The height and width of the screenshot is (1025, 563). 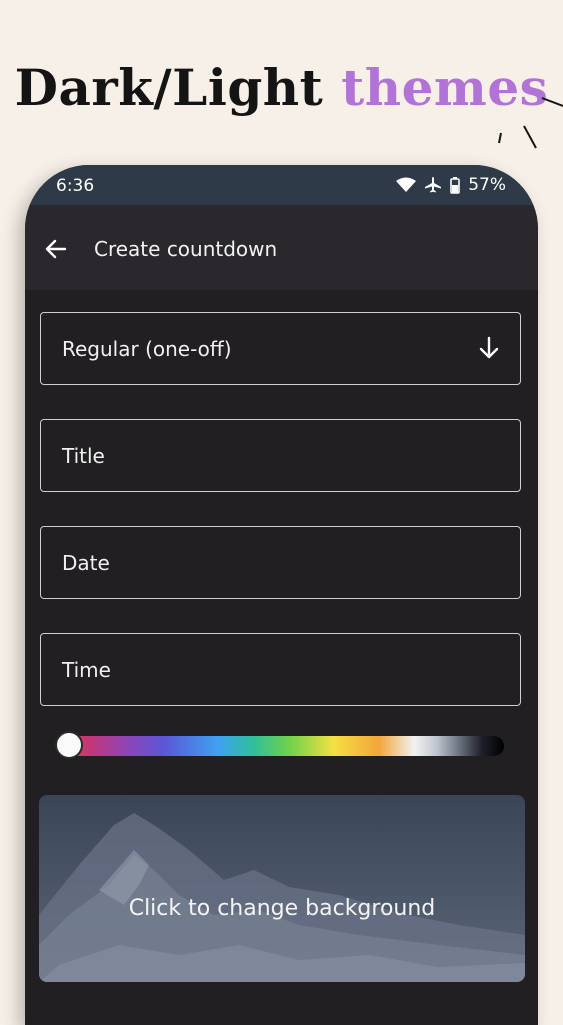 What do you see at coordinates (433, 185) in the screenshot?
I see `airplane-icon` at bounding box center [433, 185].